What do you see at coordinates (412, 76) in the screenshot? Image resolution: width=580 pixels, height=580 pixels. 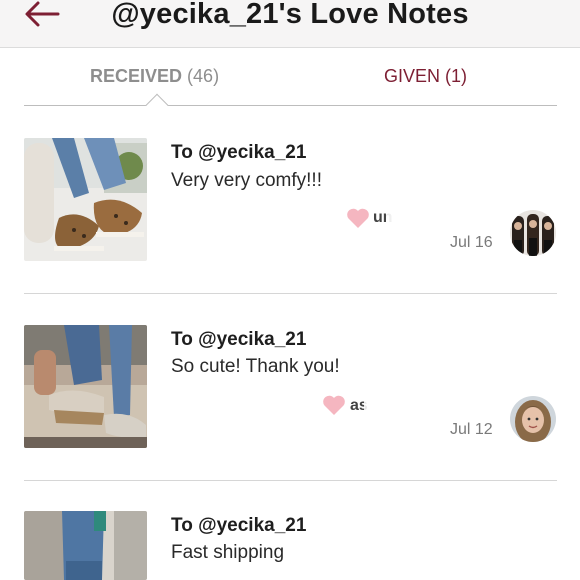 I see `tab-given-label: GIVEN` at bounding box center [412, 76].